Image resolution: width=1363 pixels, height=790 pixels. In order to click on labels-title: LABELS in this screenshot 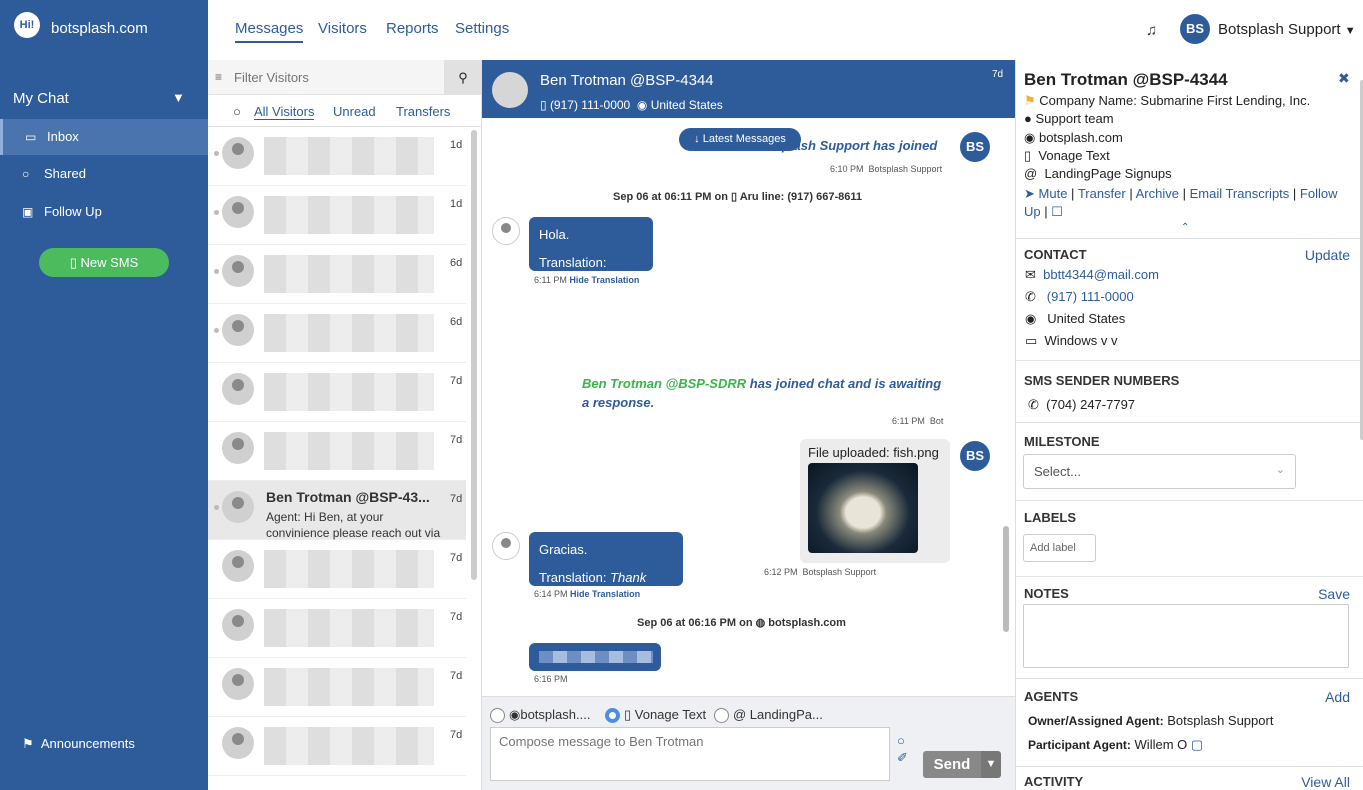, I will do `click(1050, 517)`.